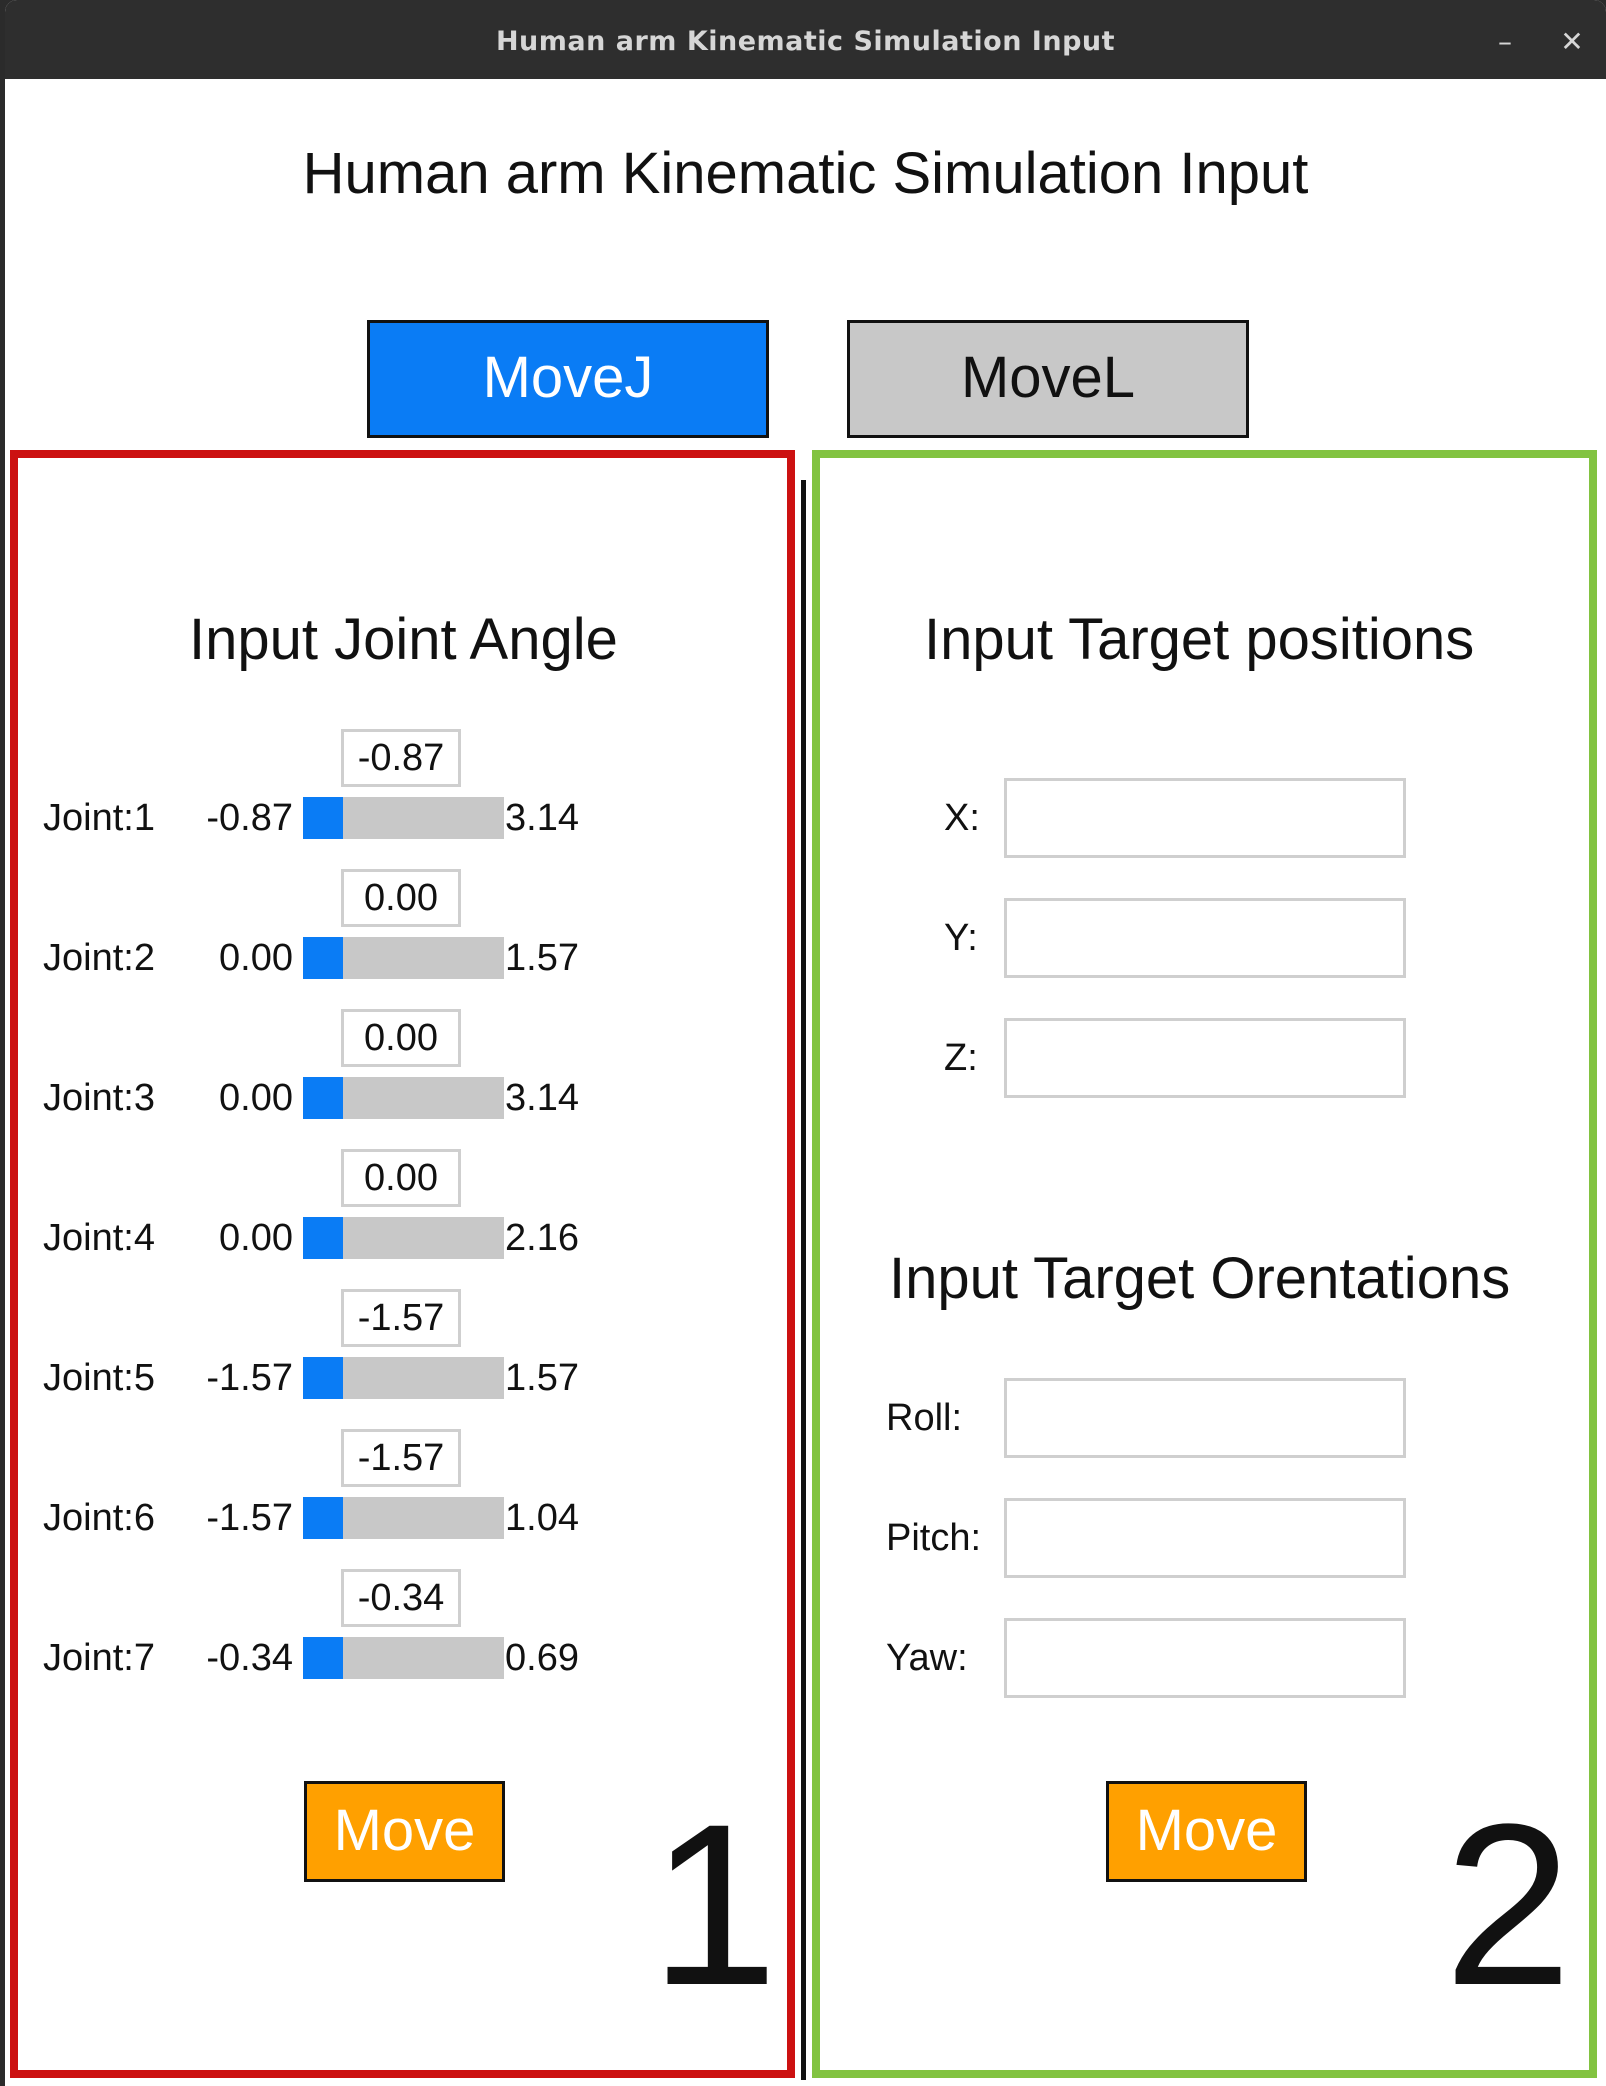 The height and width of the screenshot is (2086, 1606). I want to click on yaw-input, so click(1205, 1658).